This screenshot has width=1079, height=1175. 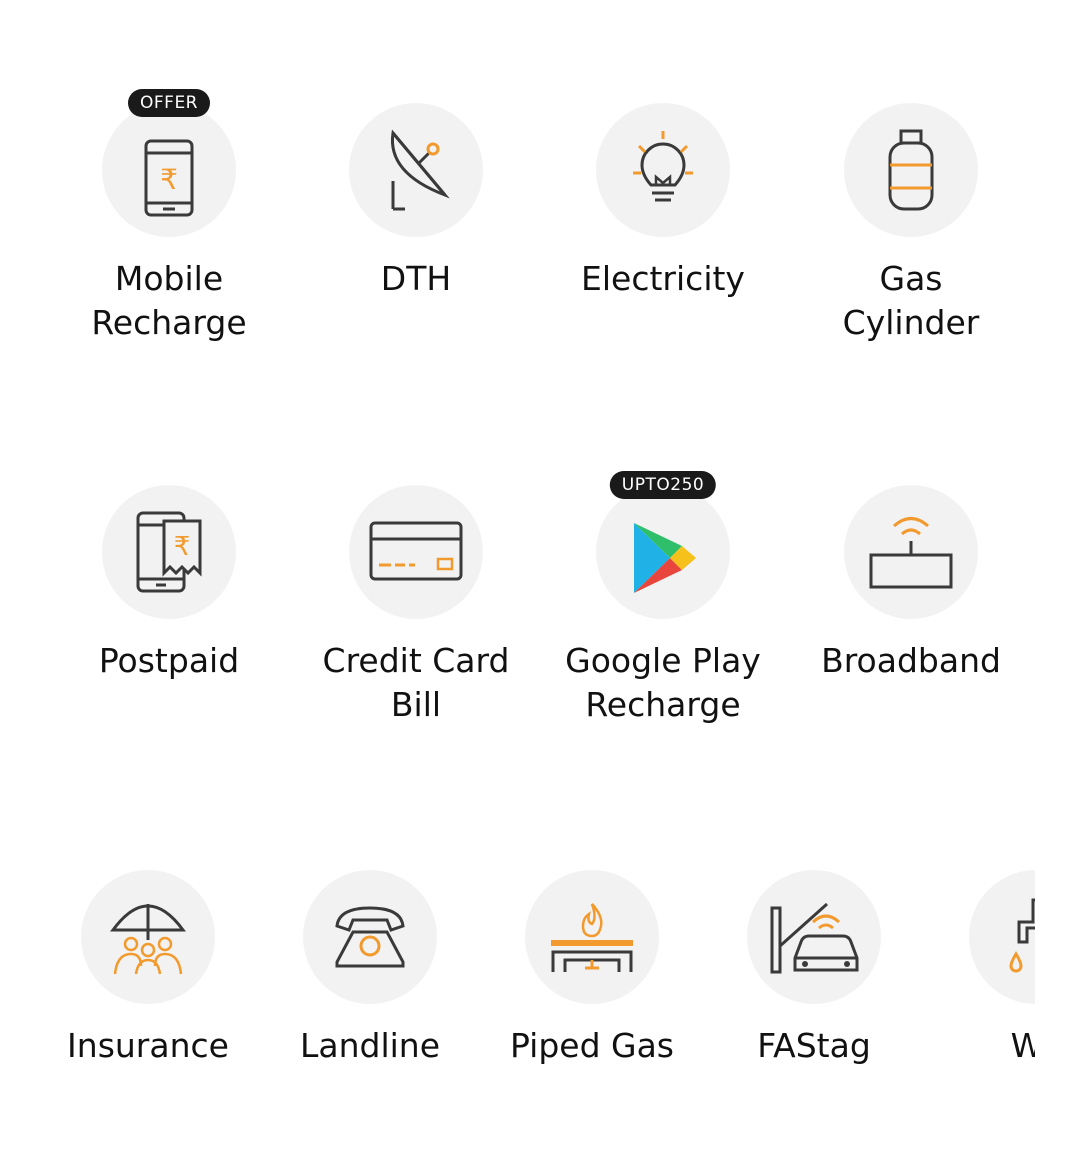 I want to click on tile-label: Wa, so click(x=1022, y=1045).